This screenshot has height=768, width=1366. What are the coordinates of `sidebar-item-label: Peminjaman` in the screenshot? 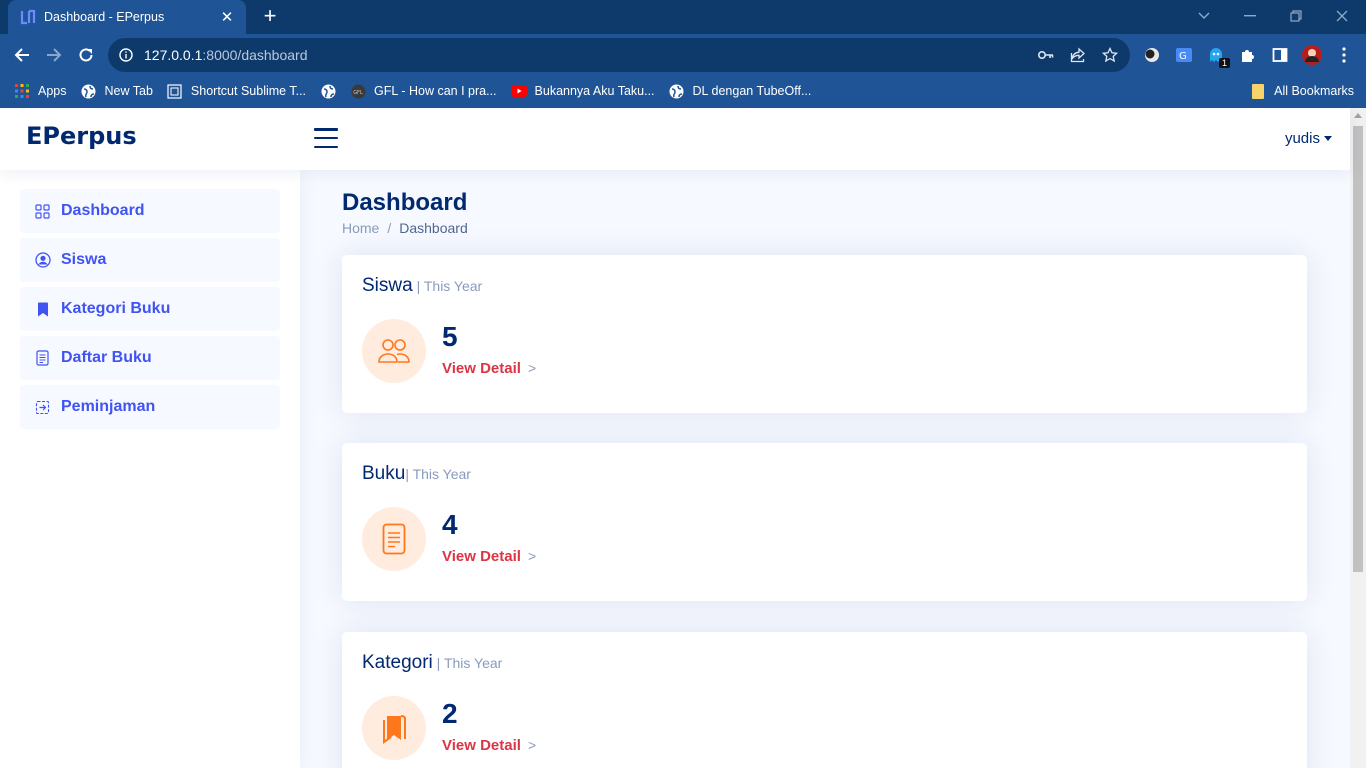 It's located at (108, 406).